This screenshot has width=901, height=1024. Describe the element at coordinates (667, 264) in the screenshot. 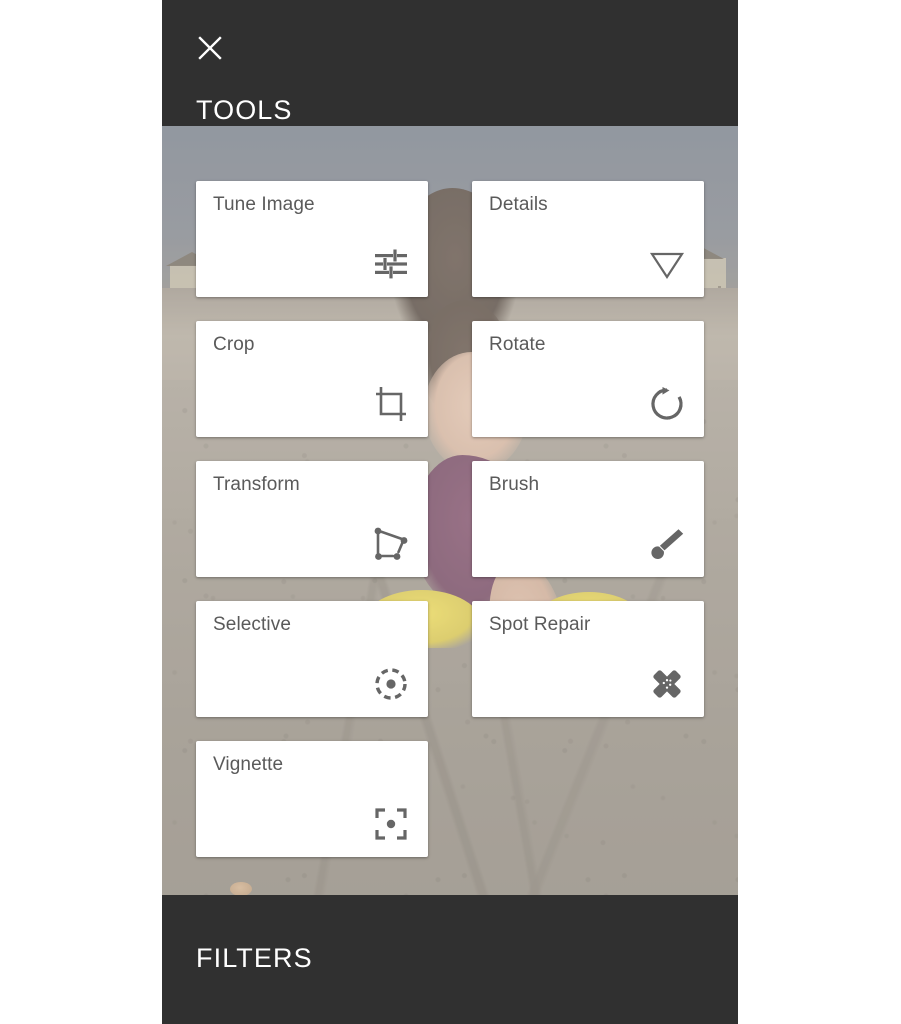

I see `triangle-down-icon` at that location.